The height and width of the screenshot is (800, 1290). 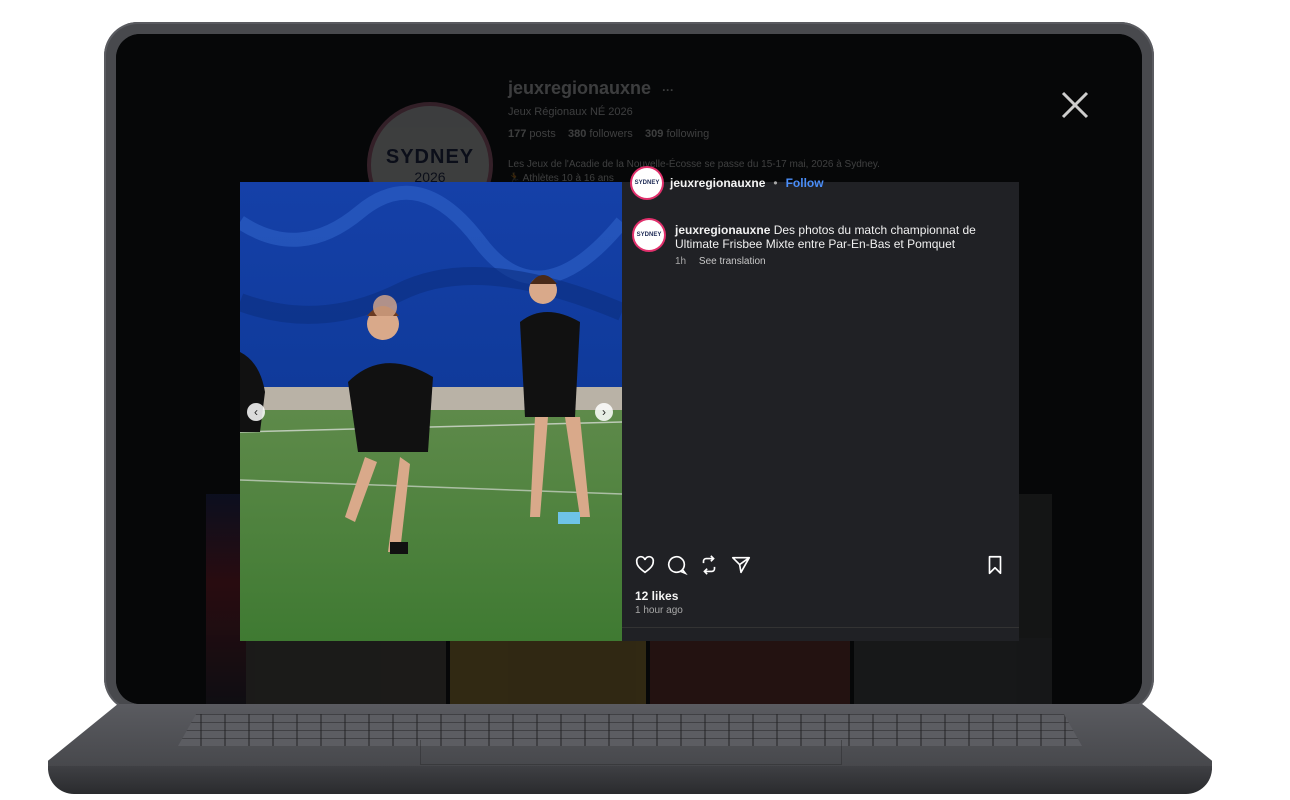 I want to click on save-button, so click(x=995, y=565).